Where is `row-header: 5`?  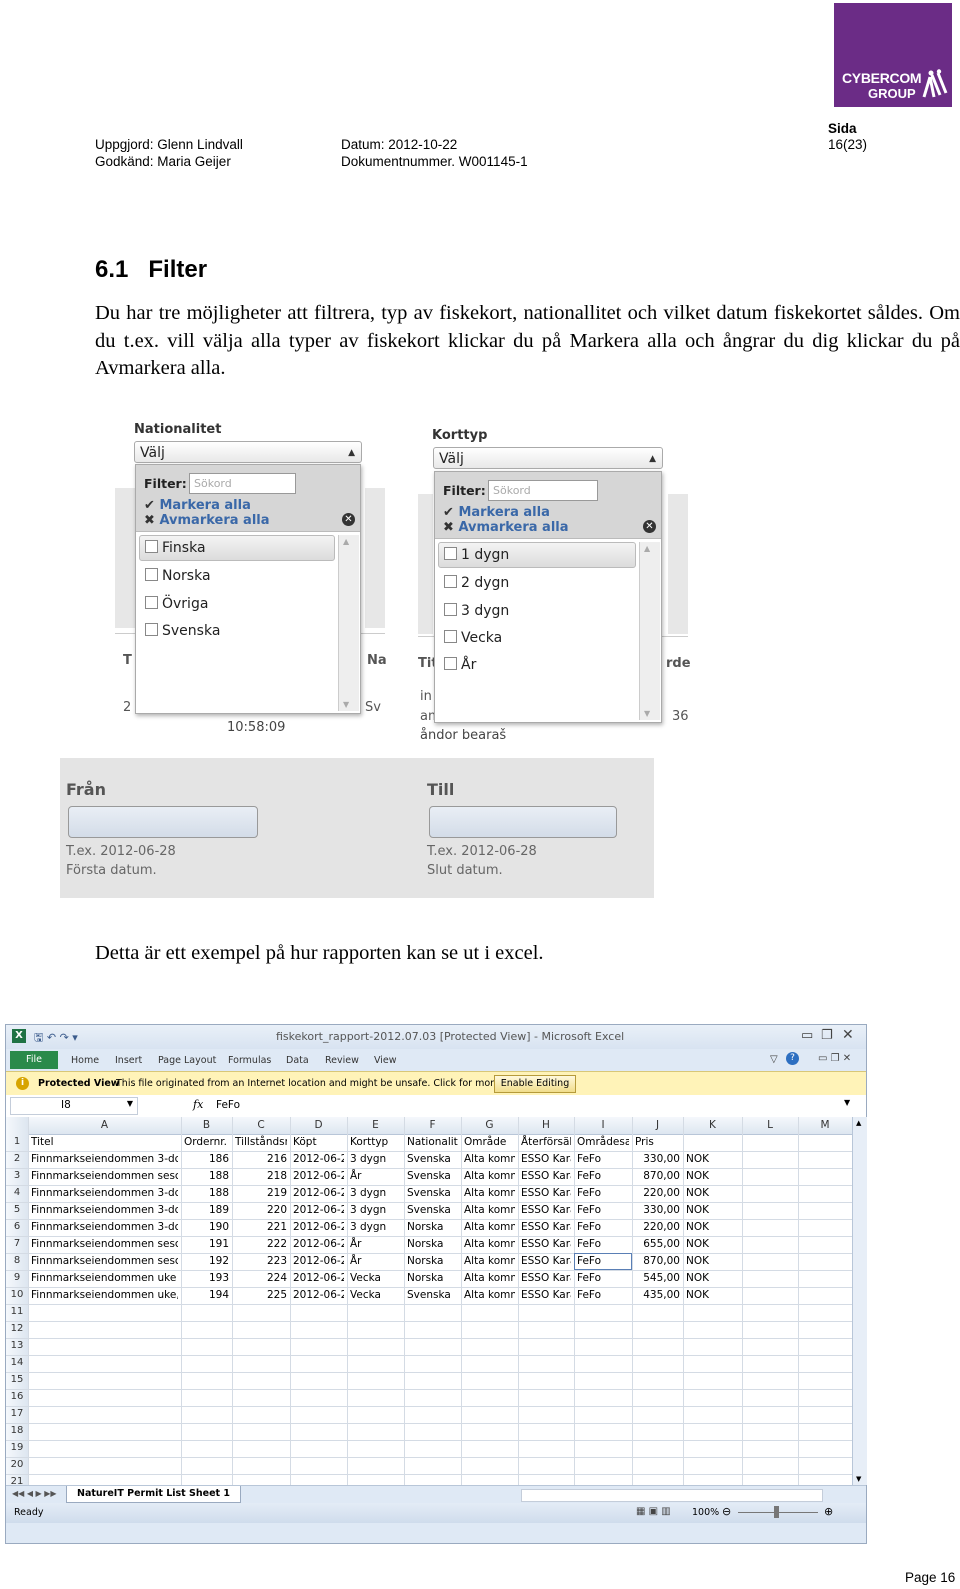 row-header: 5 is located at coordinates (17, 1209).